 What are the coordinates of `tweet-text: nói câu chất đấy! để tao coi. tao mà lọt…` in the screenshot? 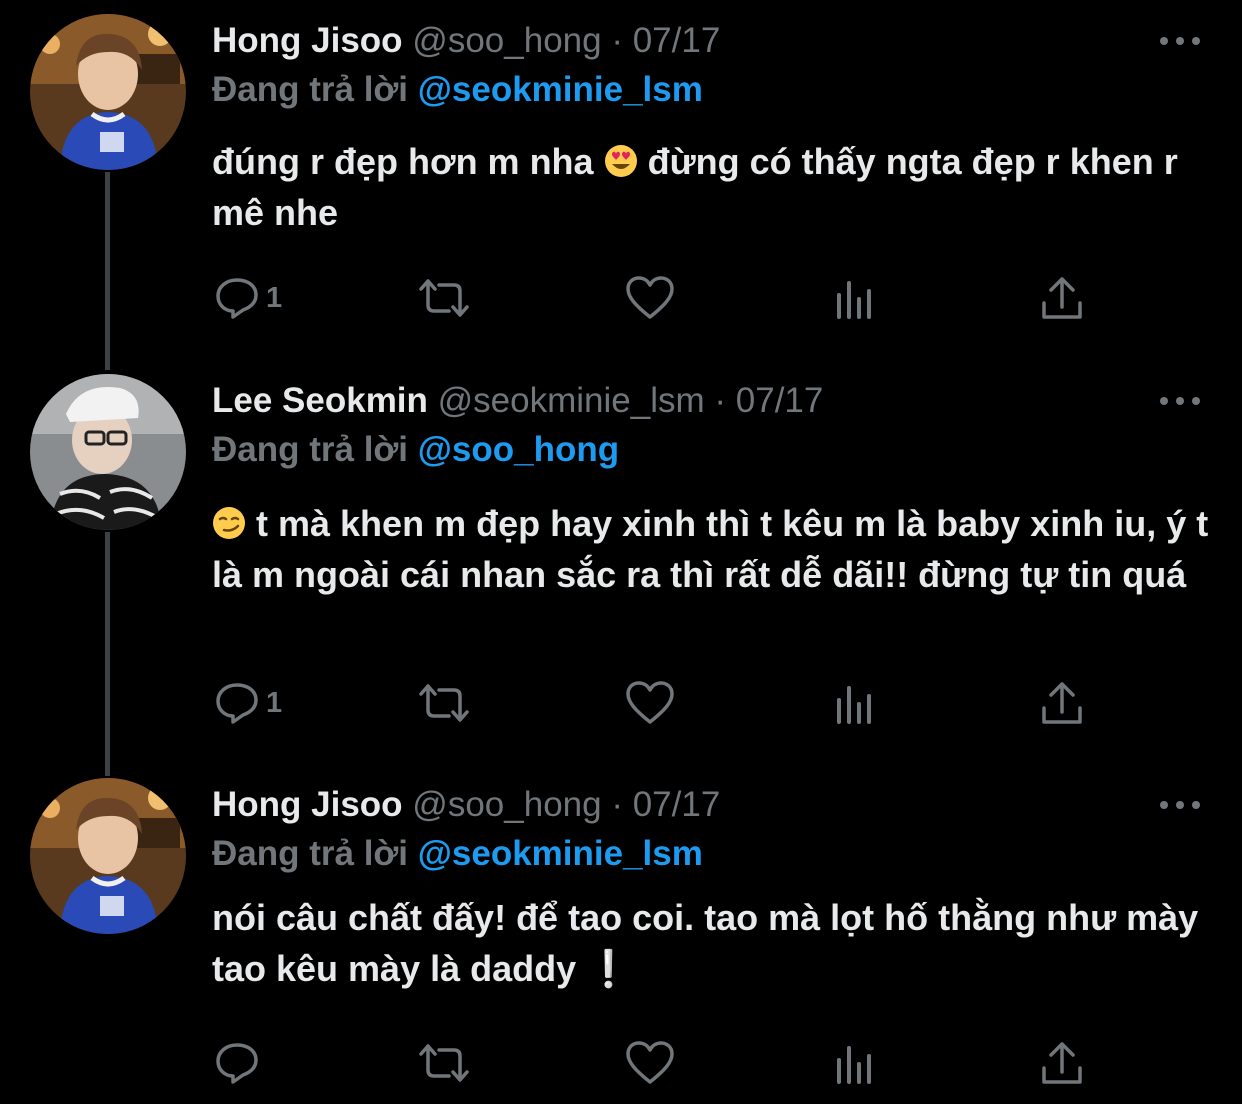 It's located at (712, 943).